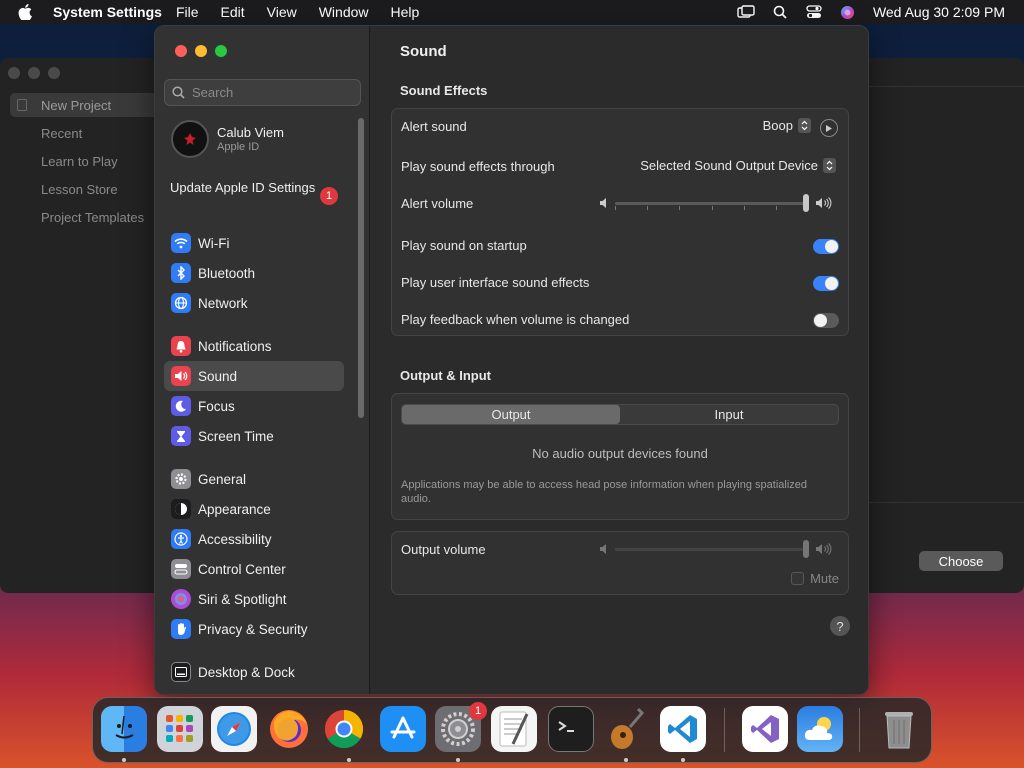 This screenshot has height=768, width=1024. Describe the element at coordinates (829, 128) in the screenshot. I see `play-alert-button` at that location.